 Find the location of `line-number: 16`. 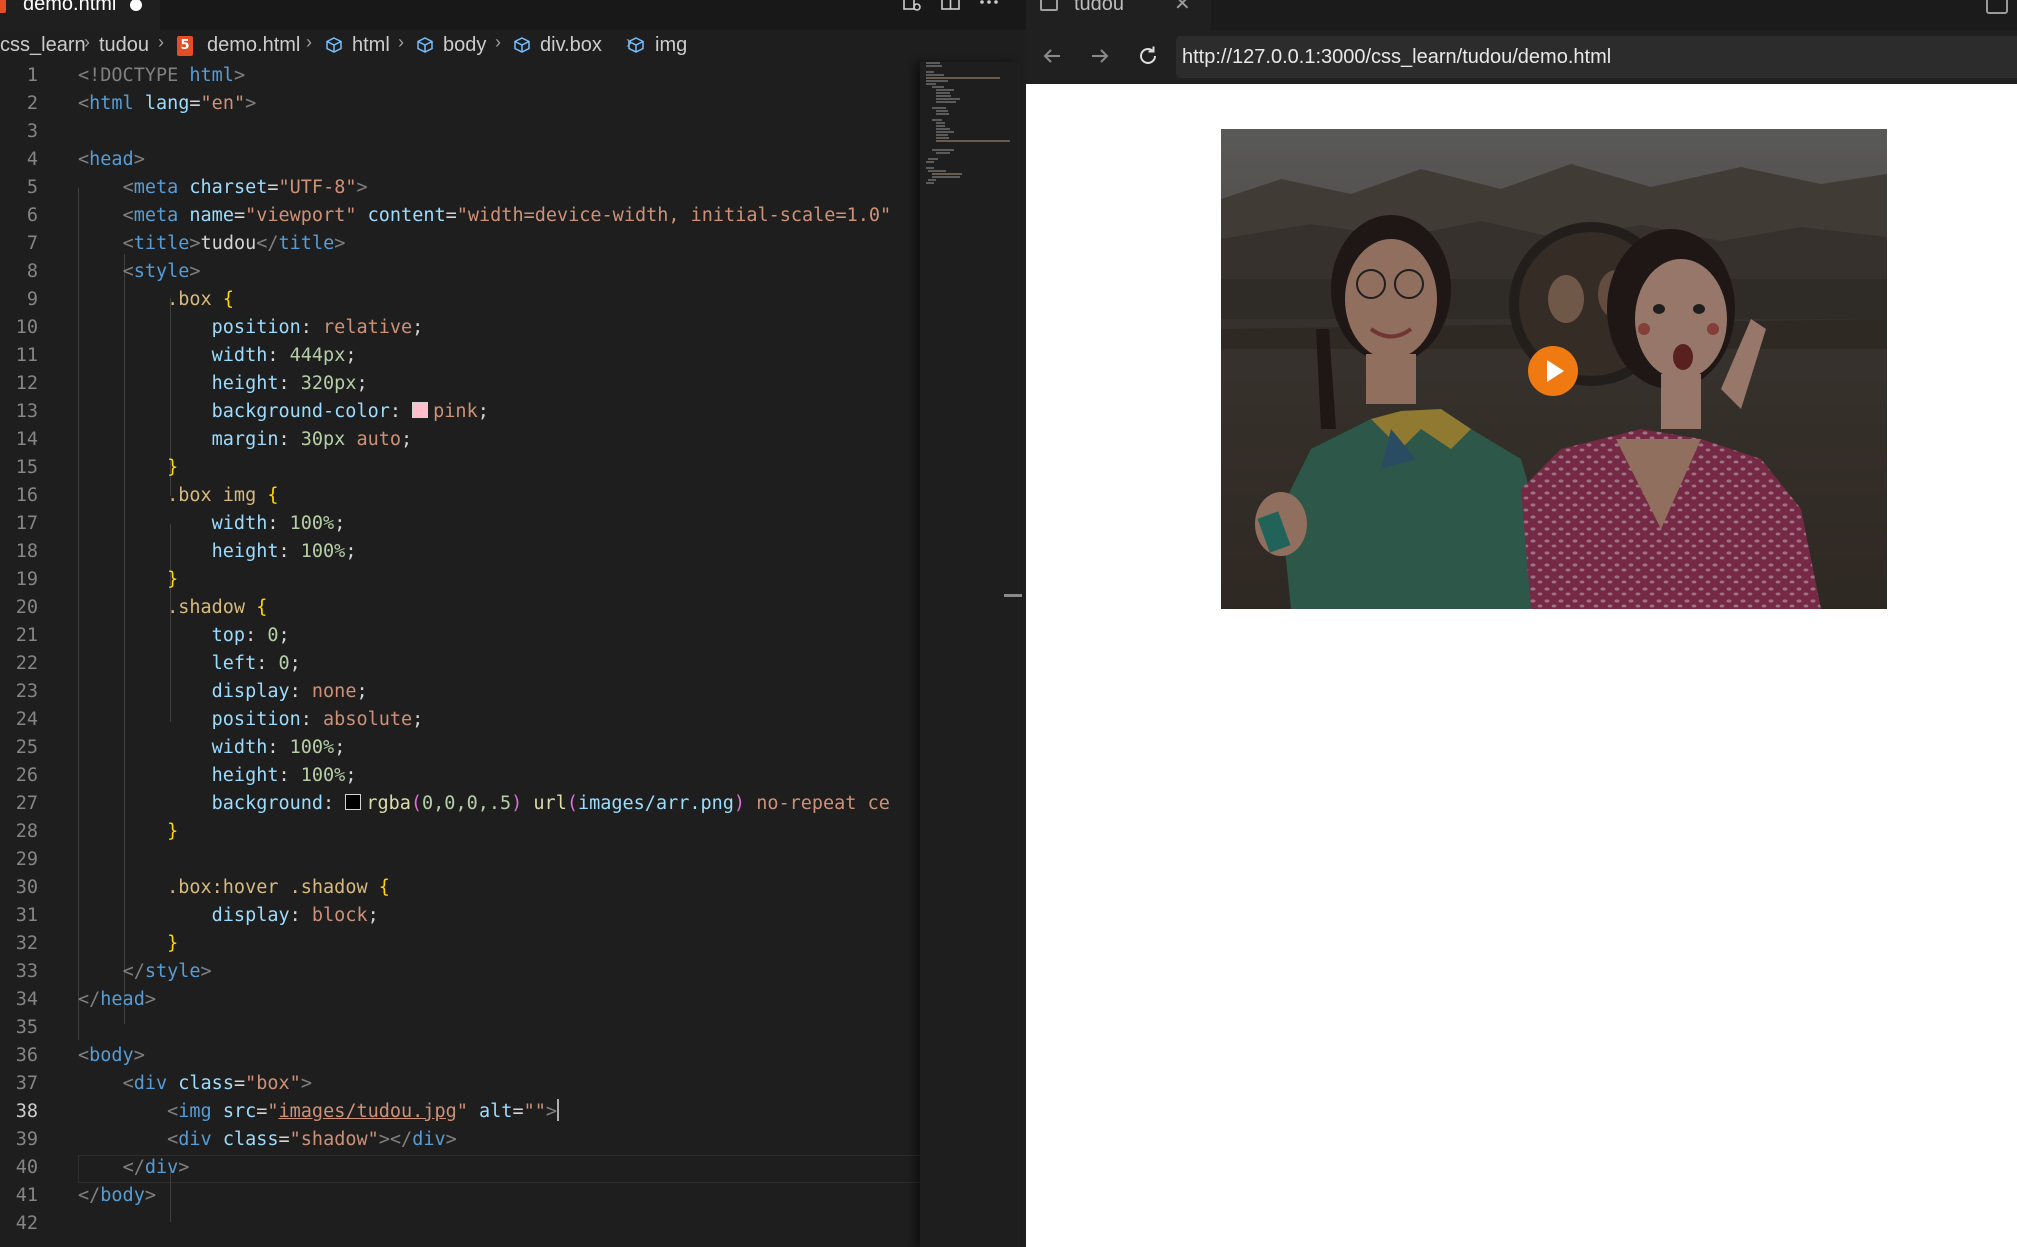

line-number: 16 is located at coordinates (26, 495).